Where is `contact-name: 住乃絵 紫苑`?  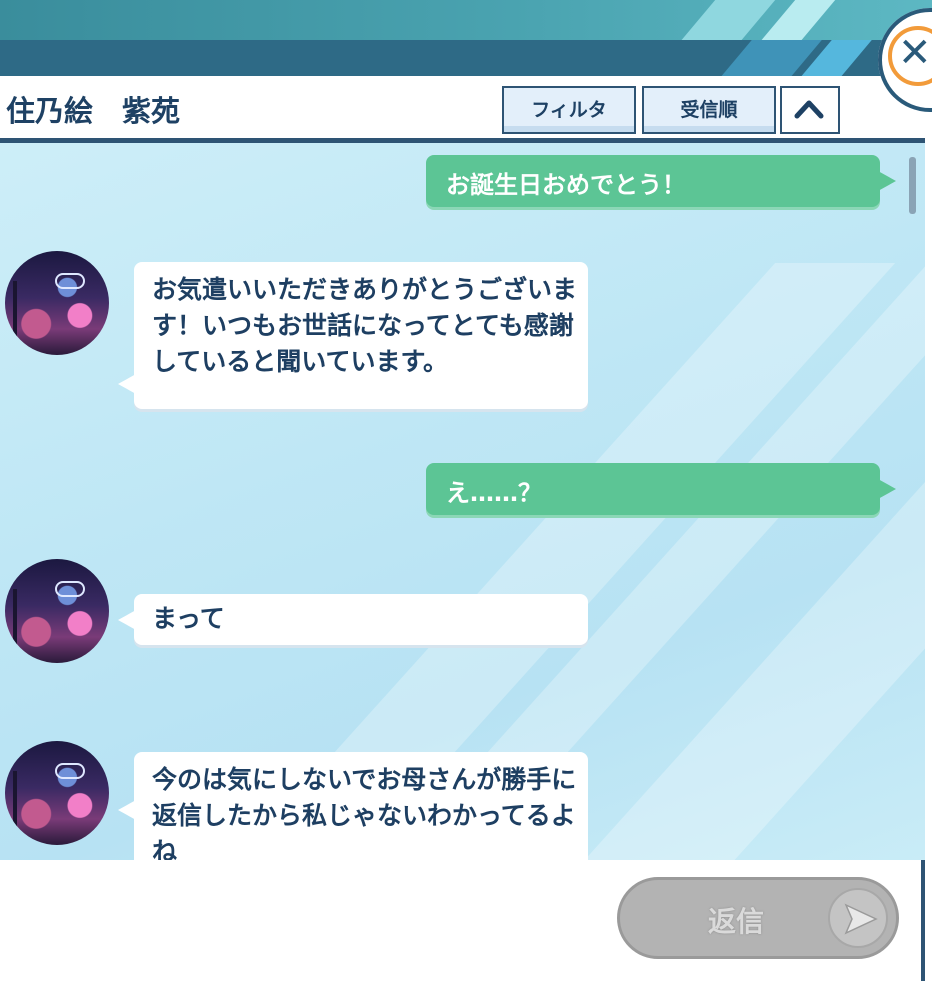 contact-name: 住乃絵 紫苑 is located at coordinates (93, 111).